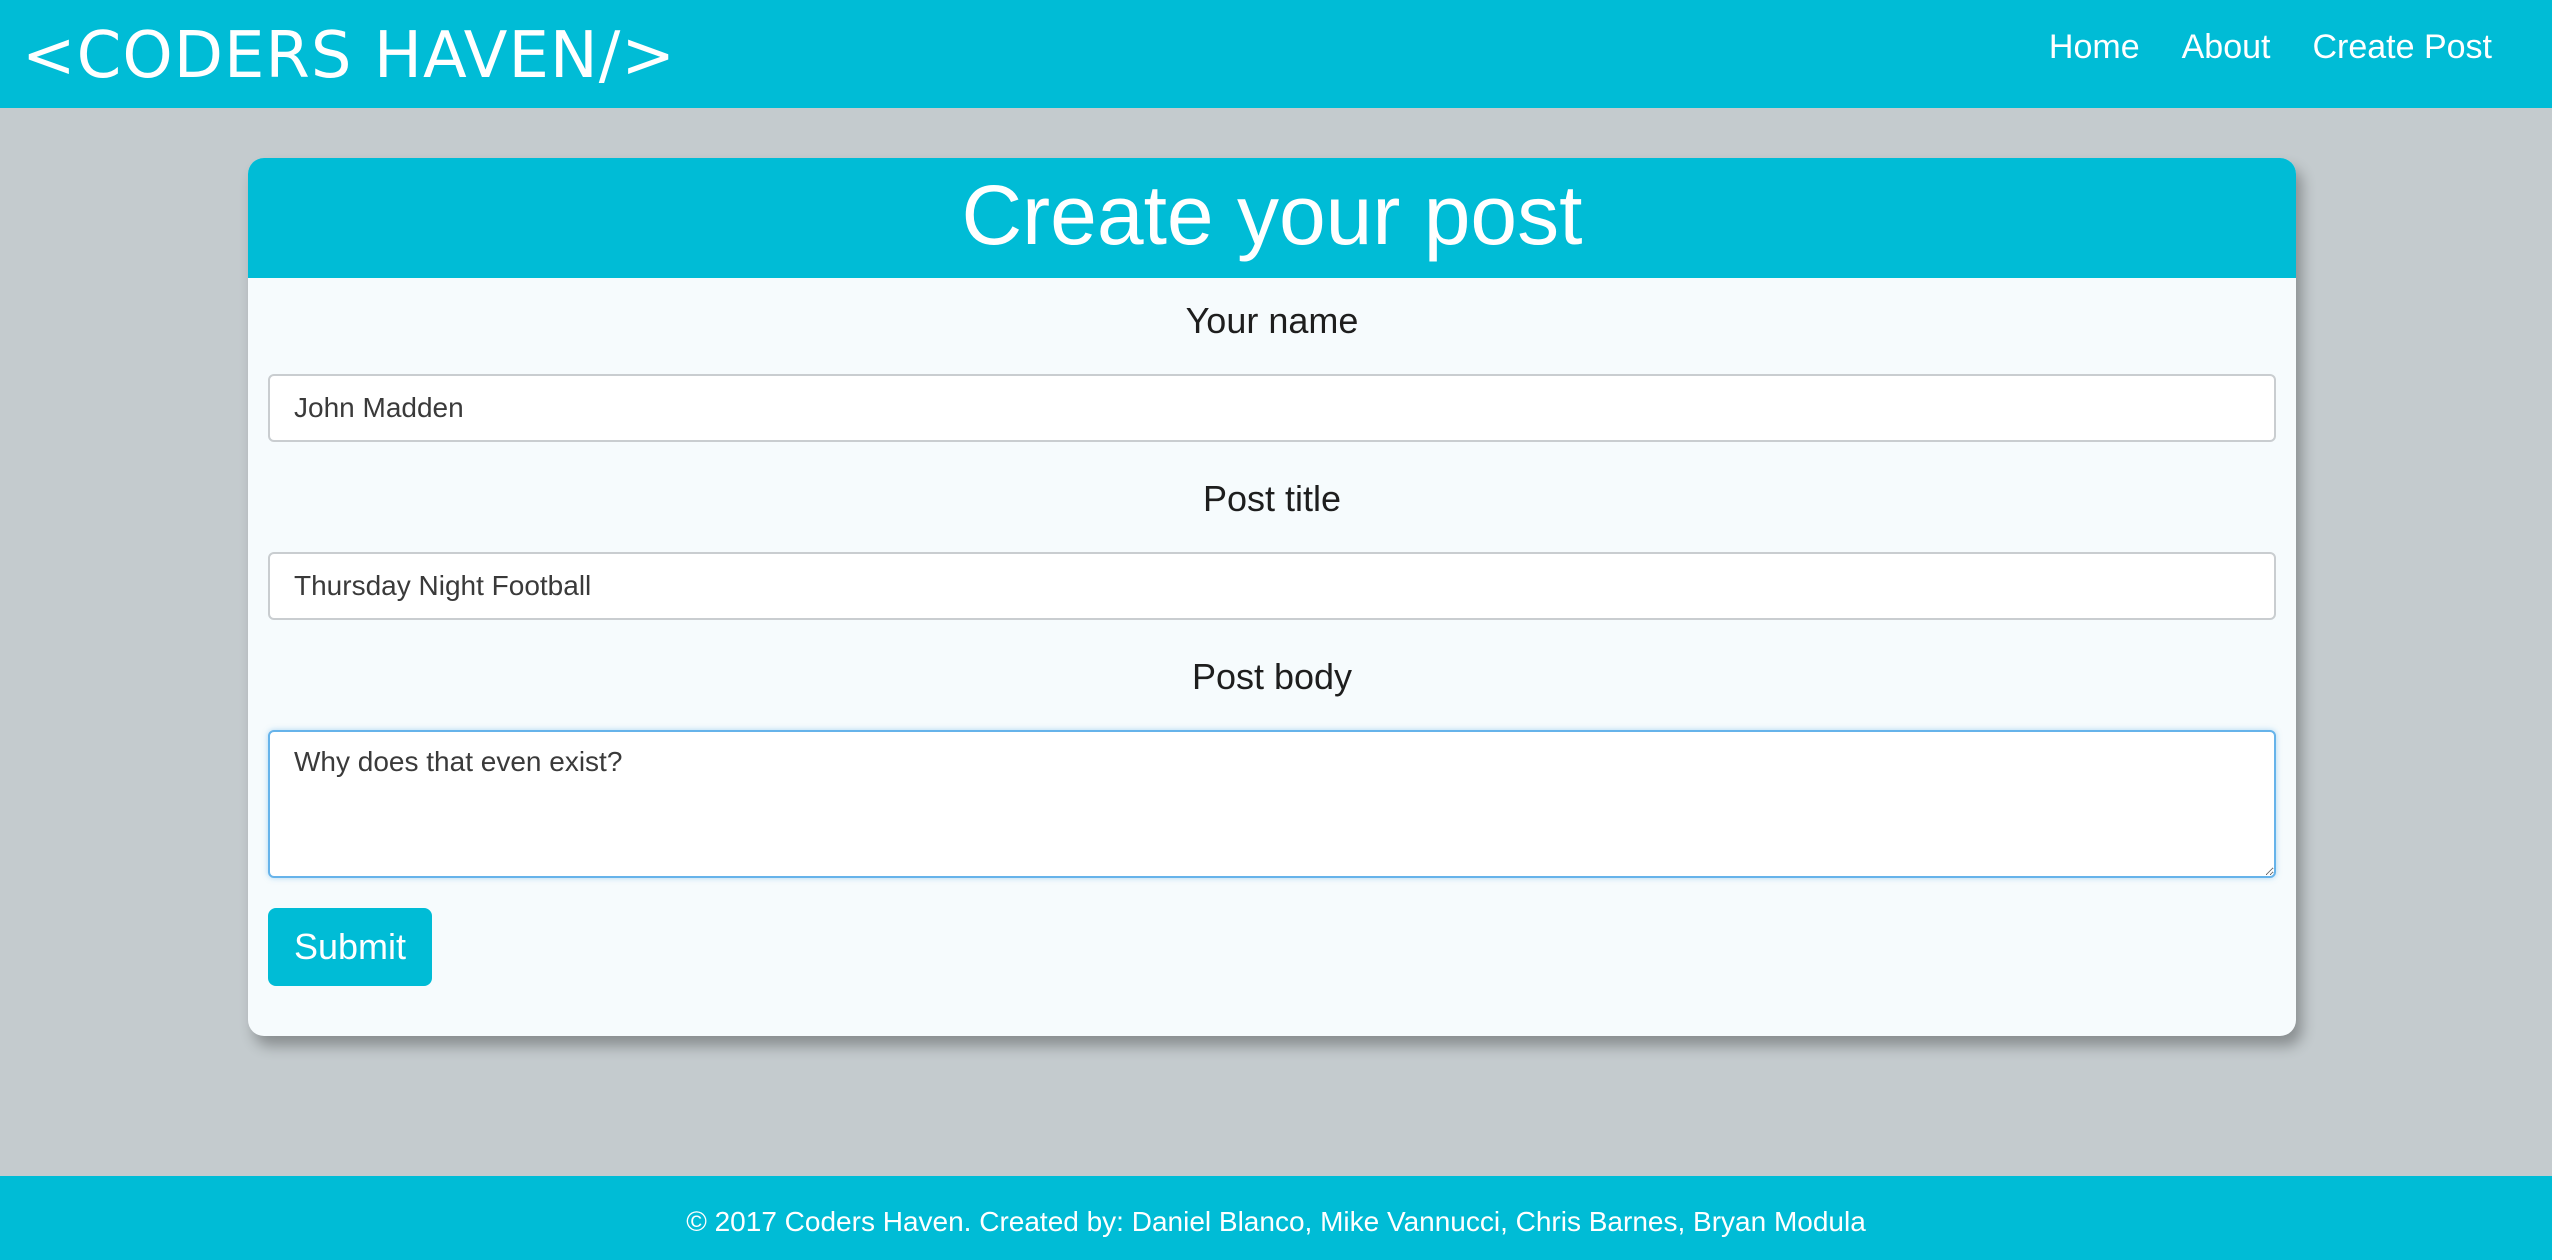 Image resolution: width=2552 pixels, height=1260 pixels. Describe the element at coordinates (1272, 804) in the screenshot. I see `post-body-textarea: Why does that even exist?` at that location.